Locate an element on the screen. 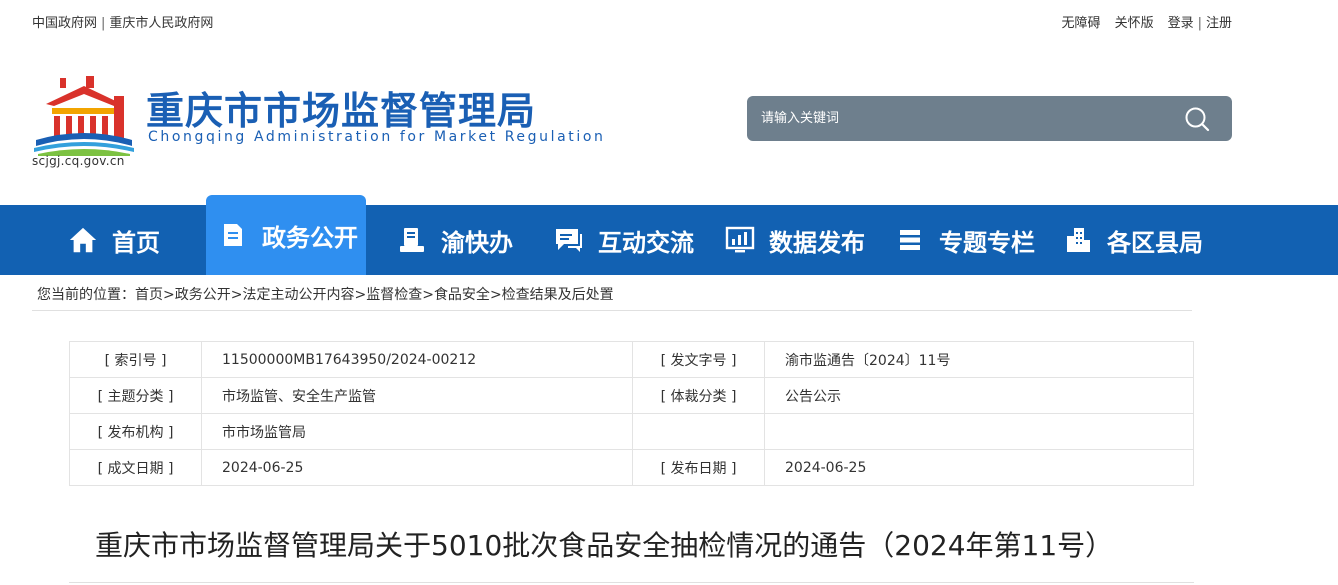 The width and height of the screenshot is (1338, 585). search-icon is located at coordinates (1197, 119).